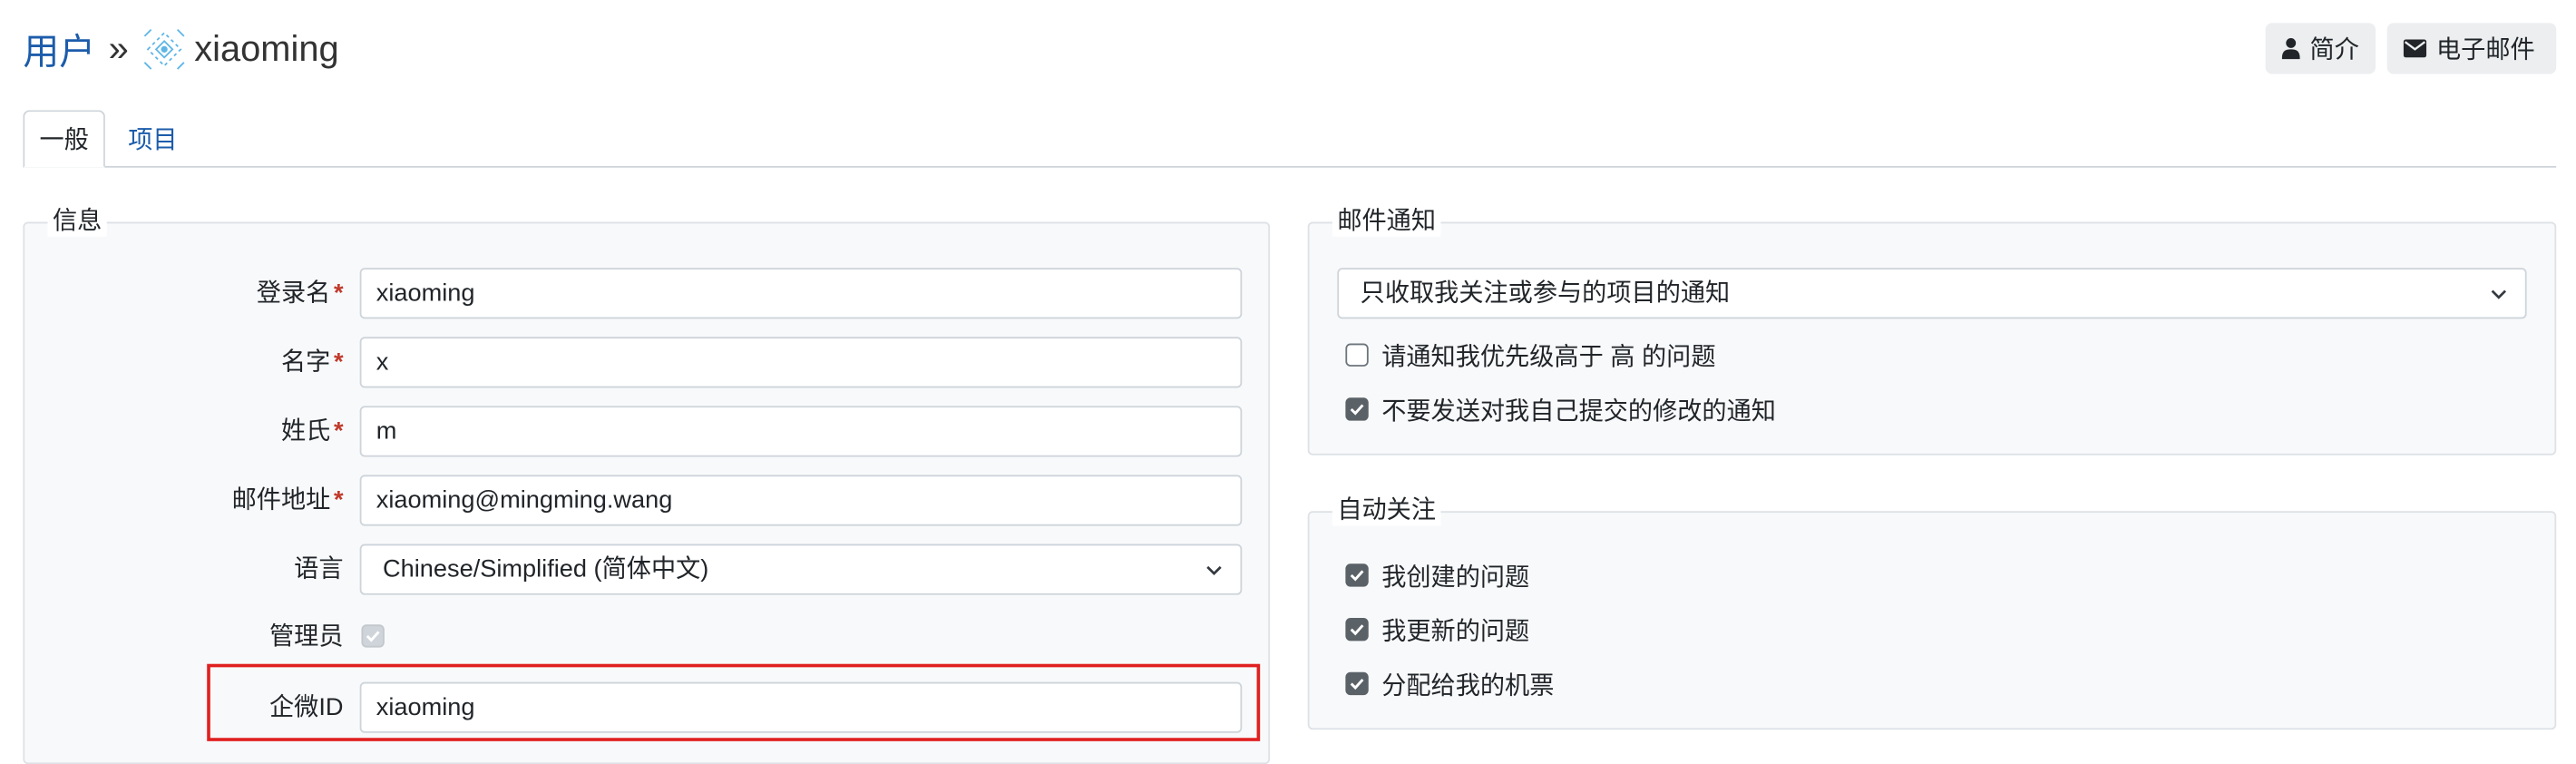 The height and width of the screenshot is (764, 2576). I want to click on lastname-label: 姓氏 *, so click(312, 431).